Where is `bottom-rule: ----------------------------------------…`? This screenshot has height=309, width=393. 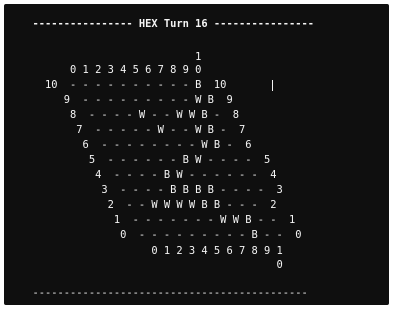 bottom-rule: ----------------------------------------… is located at coordinates (164, 293).